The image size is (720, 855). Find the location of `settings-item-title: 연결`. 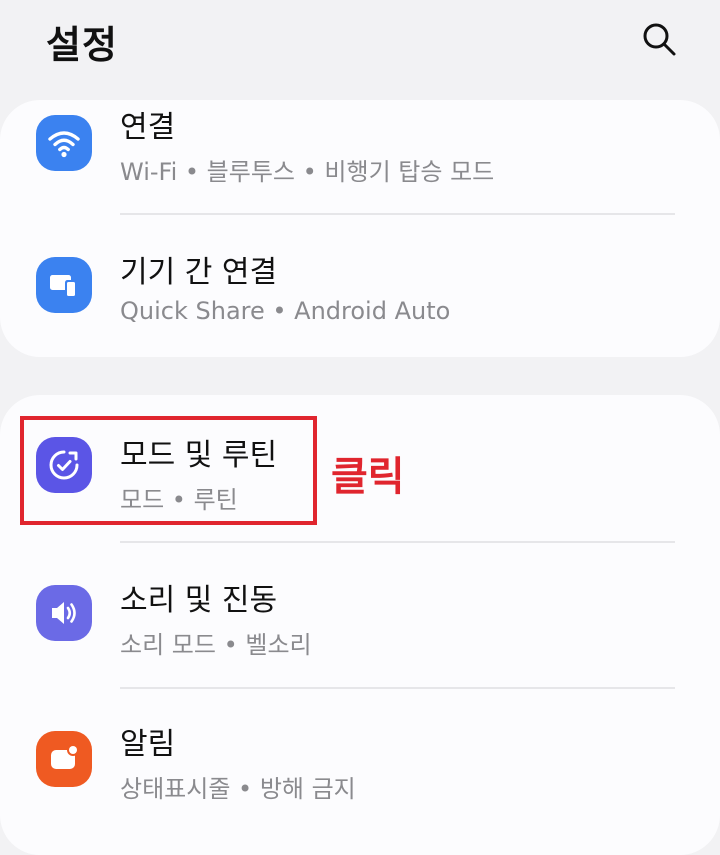

settings-item-title: 연결 is located at coordinates (148, 127).